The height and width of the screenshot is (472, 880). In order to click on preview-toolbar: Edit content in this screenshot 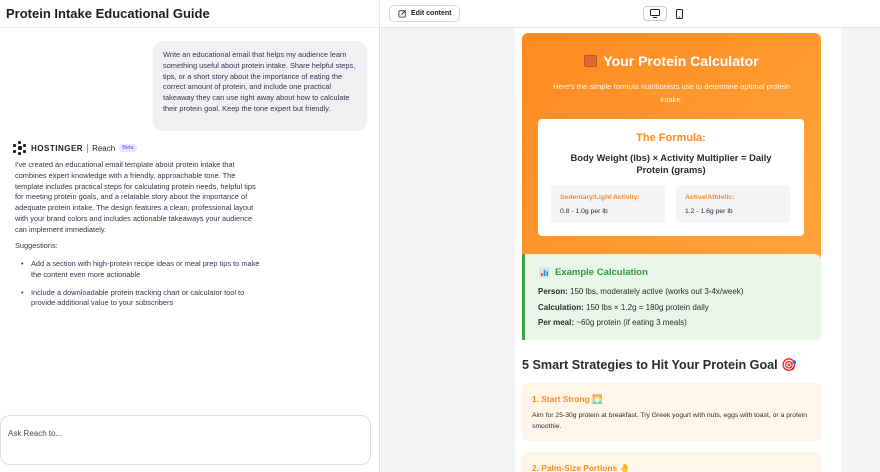, I will do `click(630, 14)`.